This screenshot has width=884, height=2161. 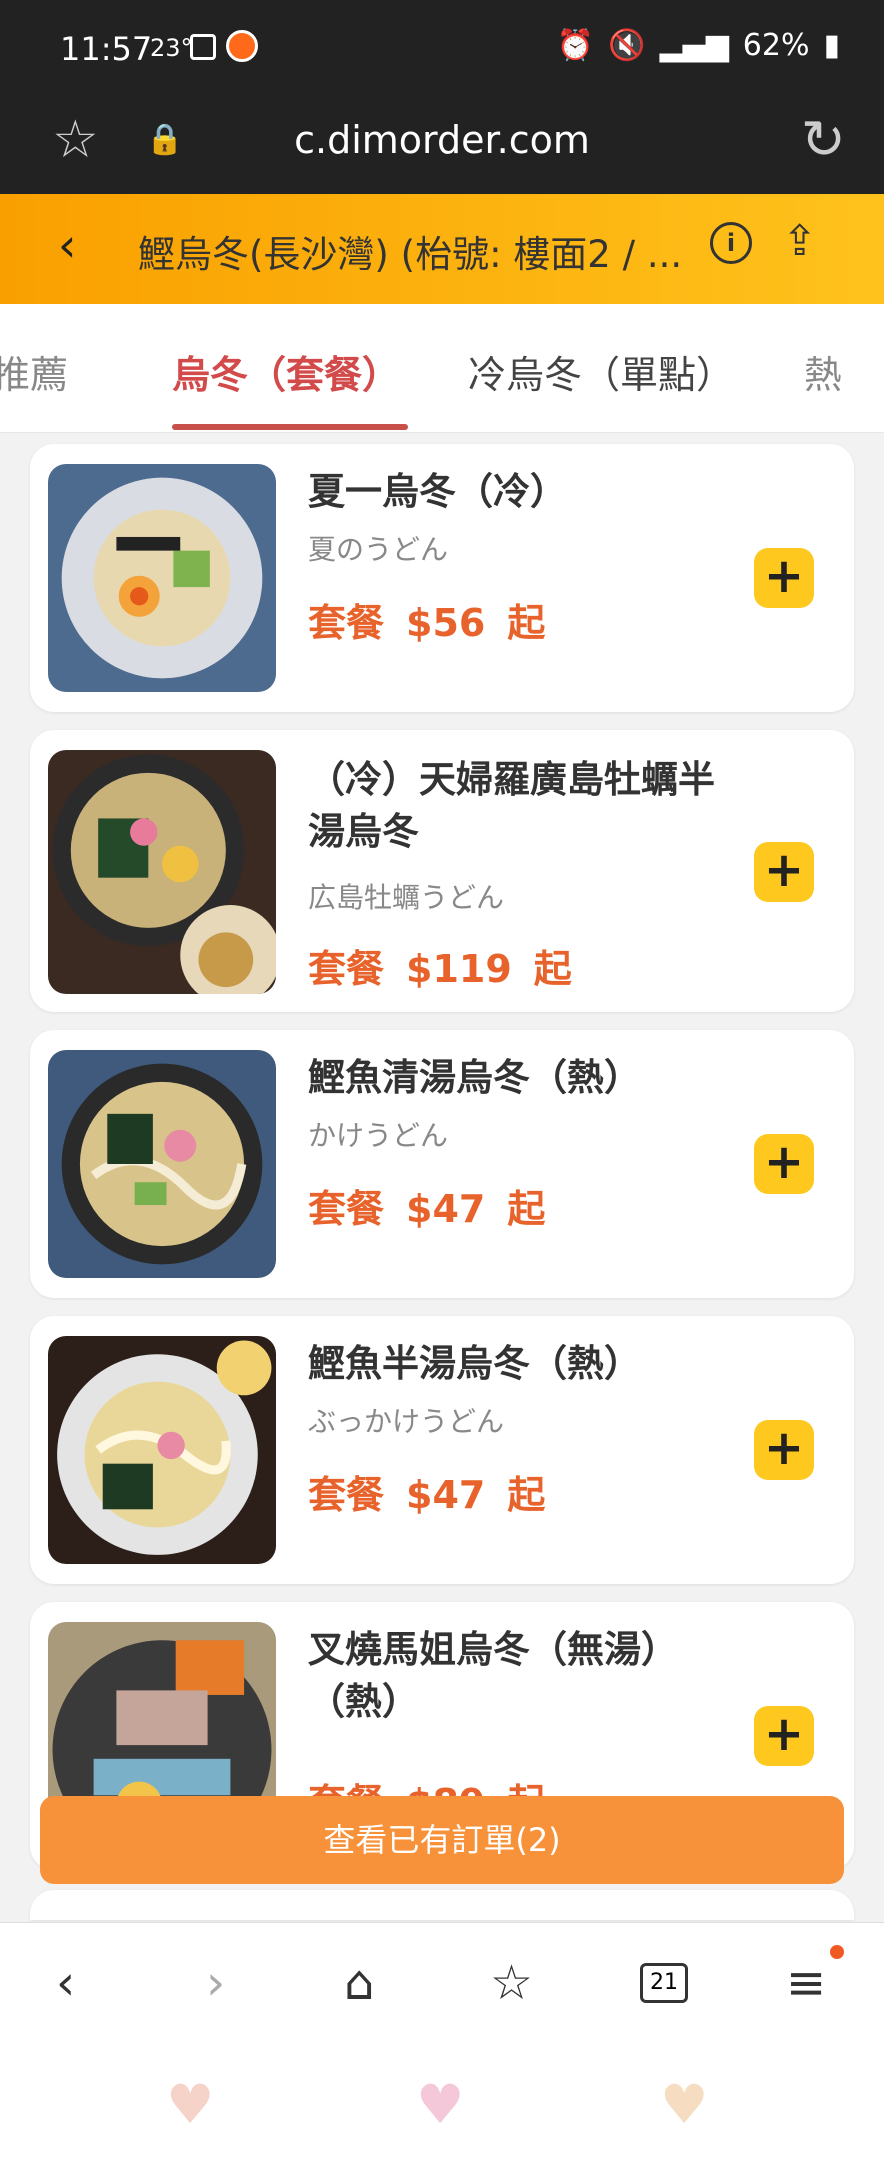 I want to click on item-subtitle: かけうどん, so click(x=378, y=1135).